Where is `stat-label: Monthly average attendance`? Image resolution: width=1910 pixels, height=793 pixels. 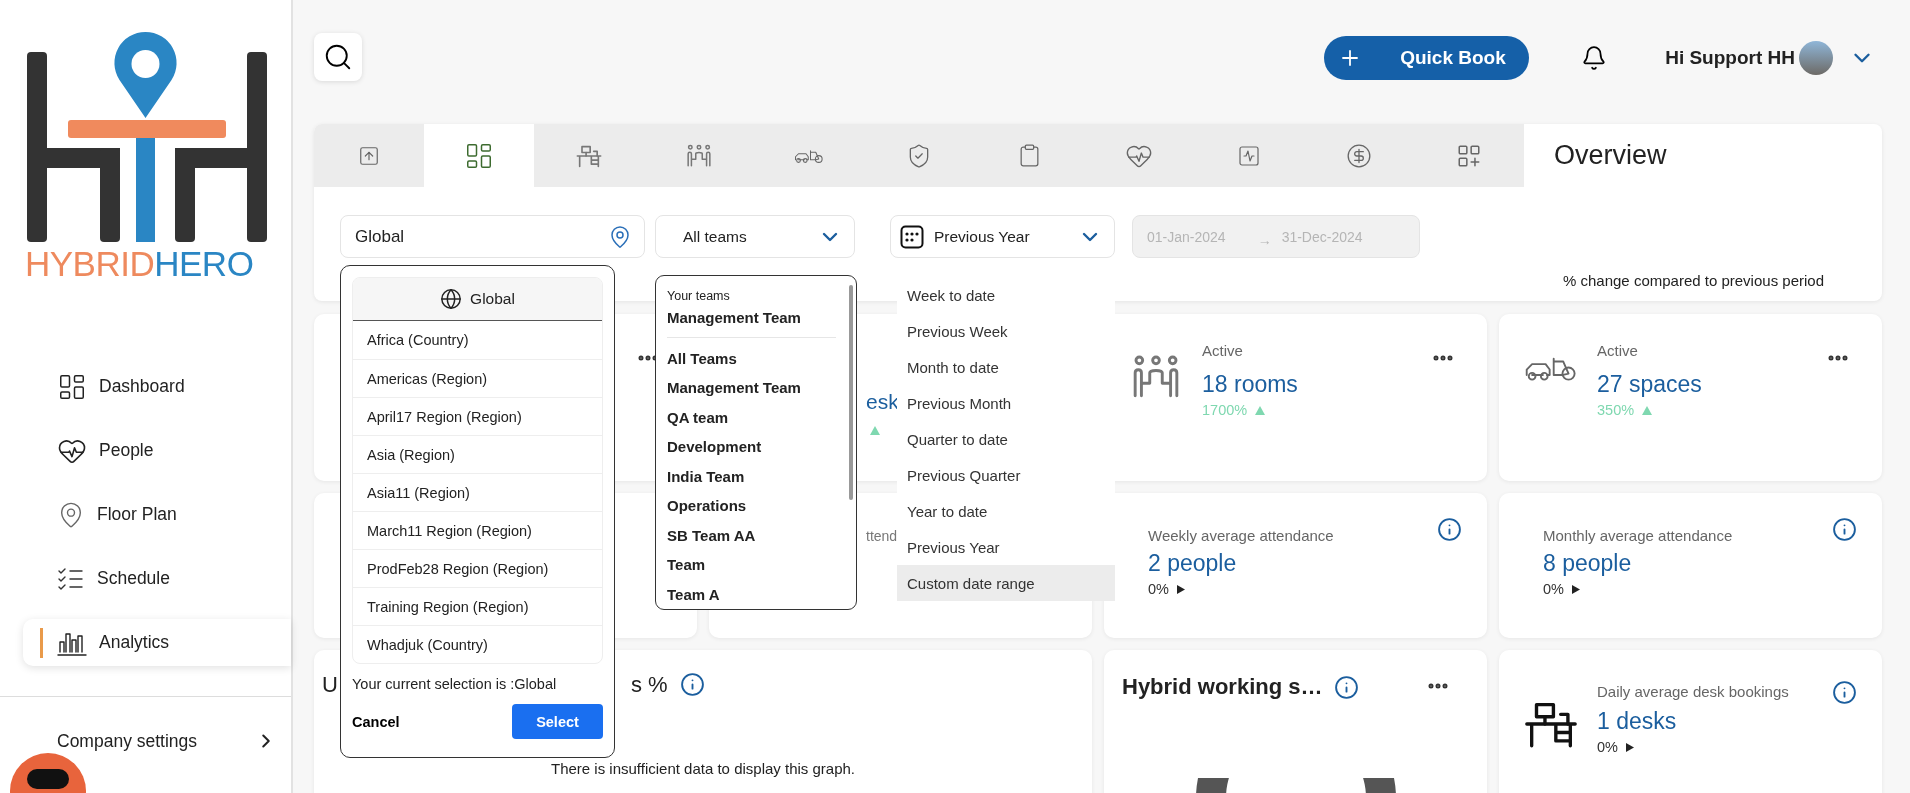
stat-label: Monthly average attendance is located at coordinates (1638, 535).